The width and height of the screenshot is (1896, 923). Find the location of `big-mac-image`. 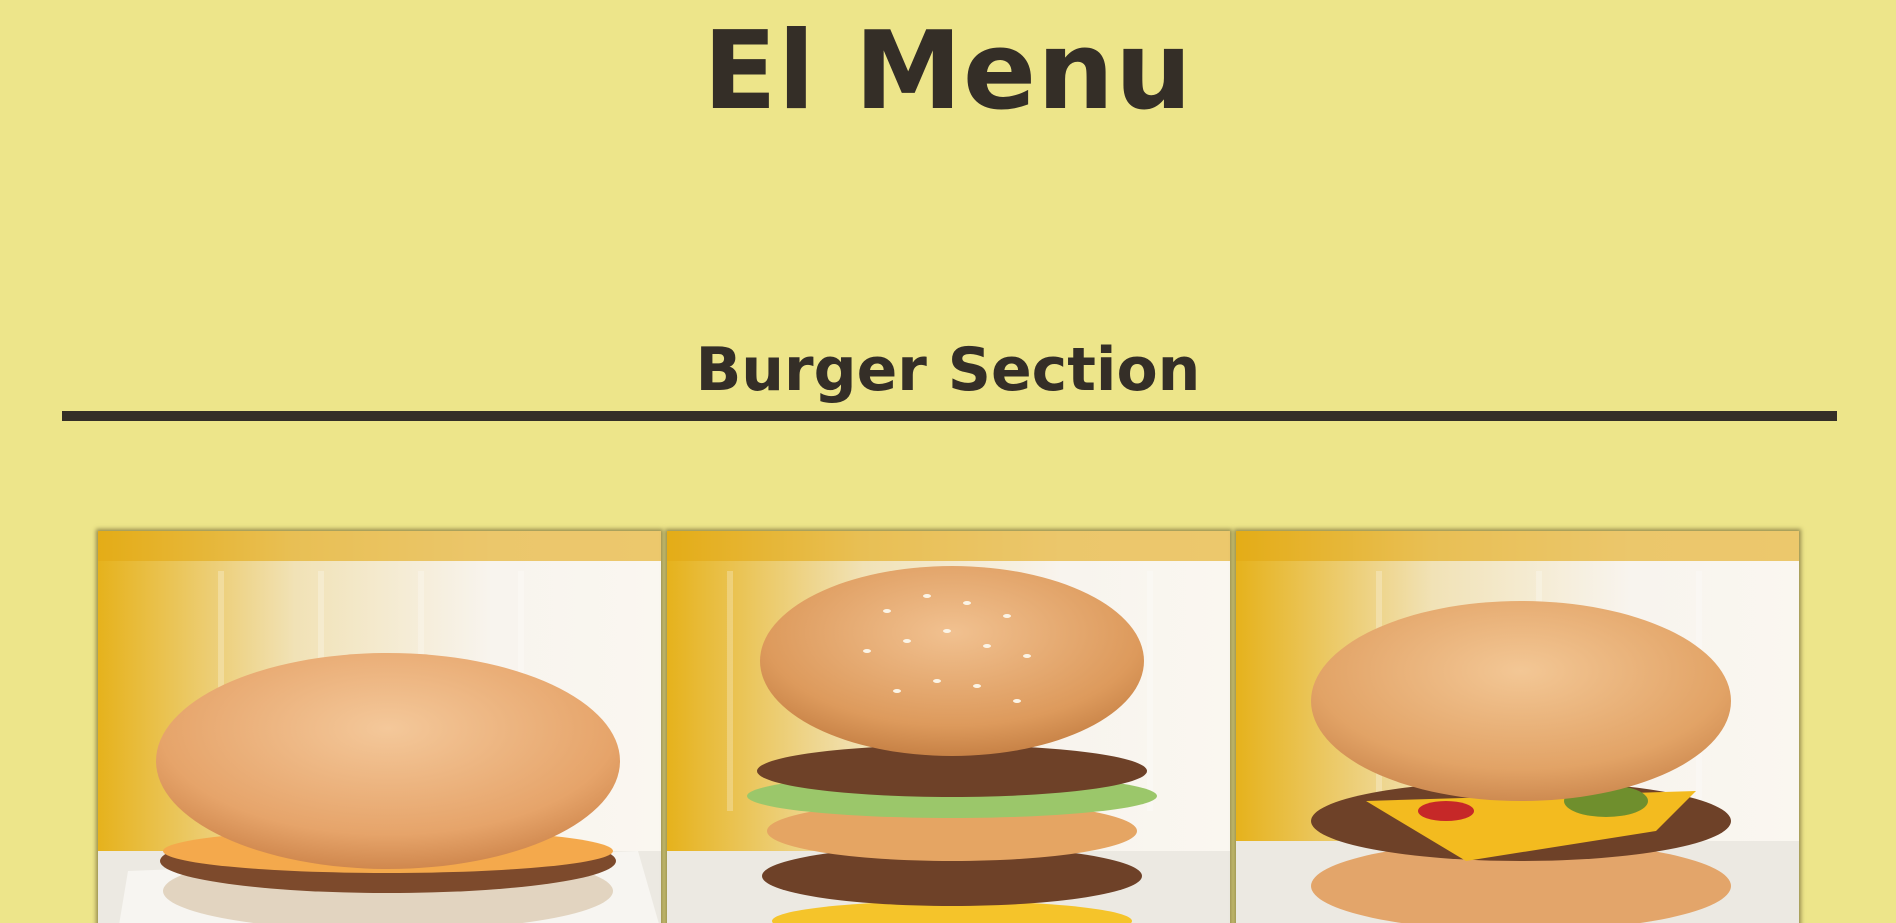

big-mac-image is located at coordinates (948, 727).